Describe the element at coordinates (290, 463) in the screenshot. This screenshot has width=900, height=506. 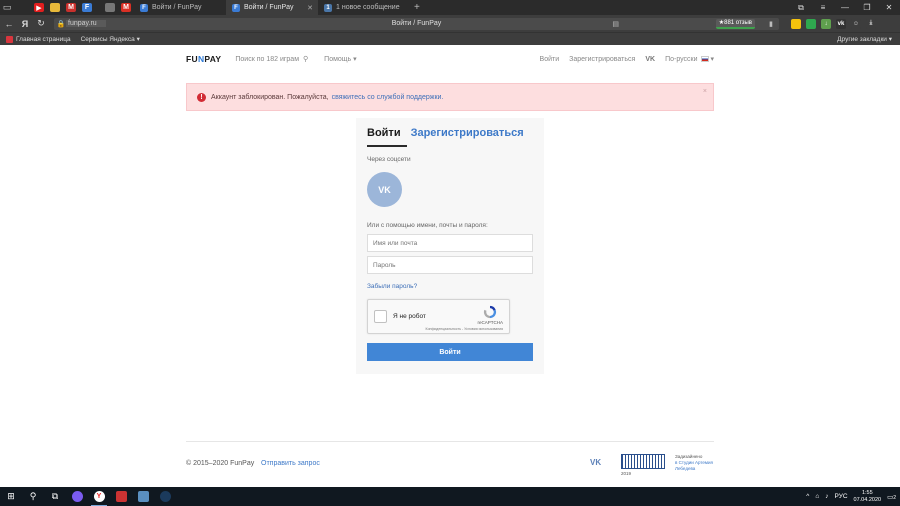
I see `send-request-link: Отправить запрос` at that location.